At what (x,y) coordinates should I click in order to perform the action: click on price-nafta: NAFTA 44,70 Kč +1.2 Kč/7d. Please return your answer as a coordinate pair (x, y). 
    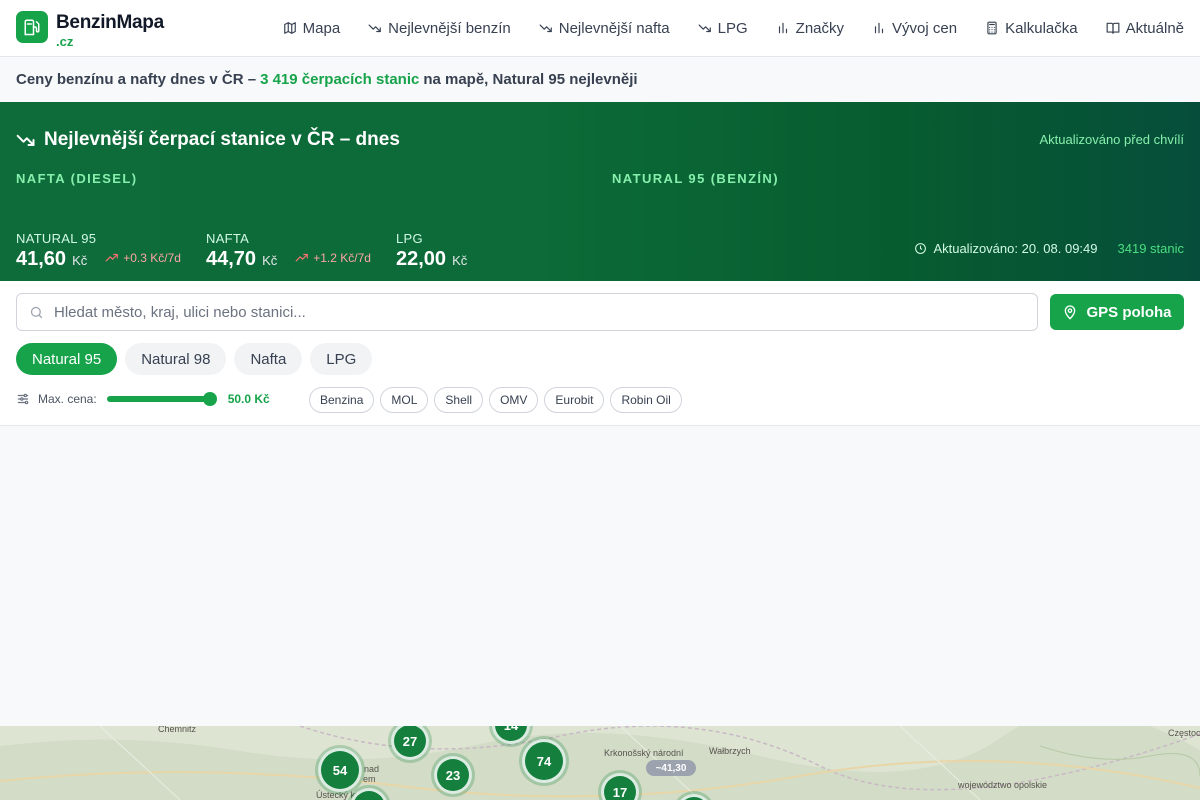
    Looking at the image, I should click on (288, 251).